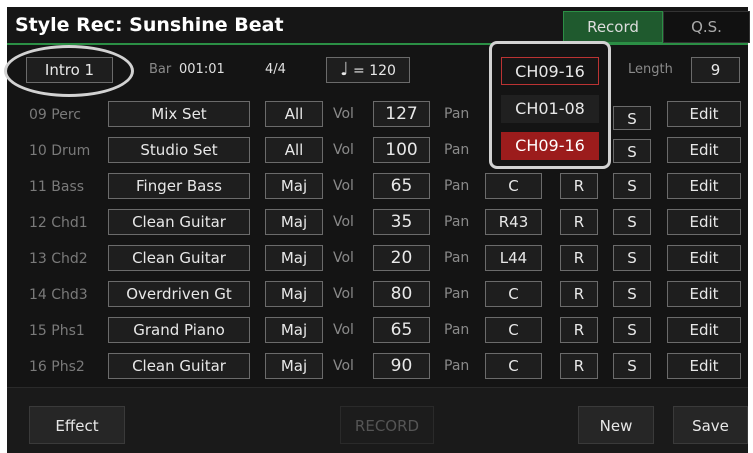 Image resolution: width=753 pixels, height=453 pixels. I want to click on channel-range-dropdown: CH09-16 CH01-08 CH09-16, so click(550, 105).